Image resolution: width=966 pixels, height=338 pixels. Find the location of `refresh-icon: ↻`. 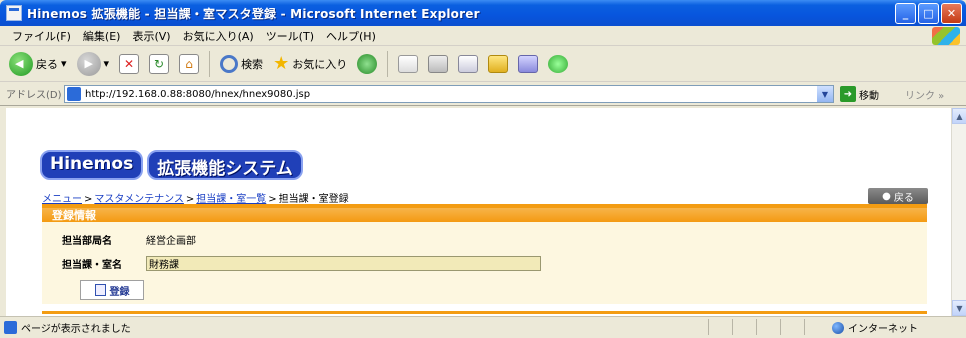

refresh-icon: ↻ is located at coordinates (159, 63).